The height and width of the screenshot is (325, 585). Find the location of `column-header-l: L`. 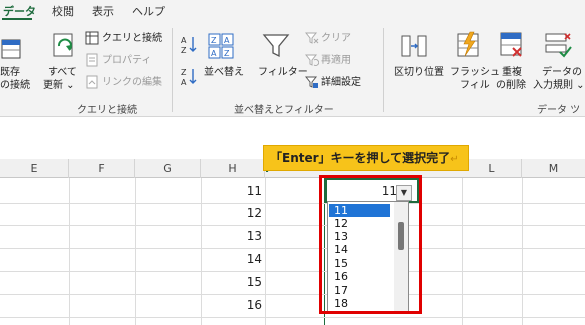

column-header-l: L is located at coordinates (492, 168).